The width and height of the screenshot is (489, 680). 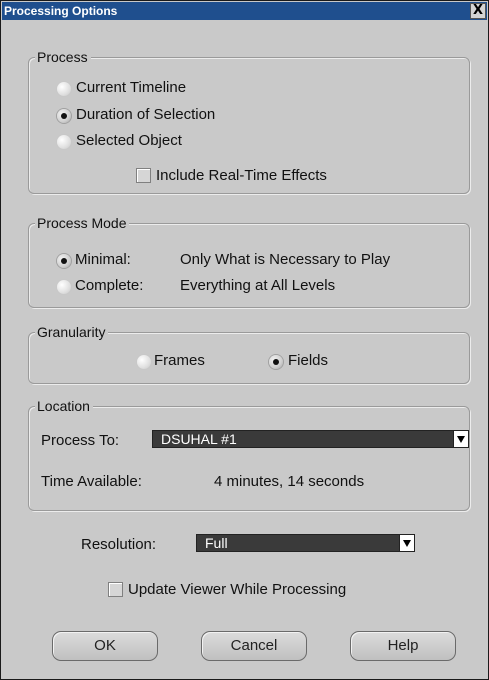 What do you see at coordinates (308, 360) in the screenshot?
I see `radio-fields-label: Fields` at bounding box center [308, 360].